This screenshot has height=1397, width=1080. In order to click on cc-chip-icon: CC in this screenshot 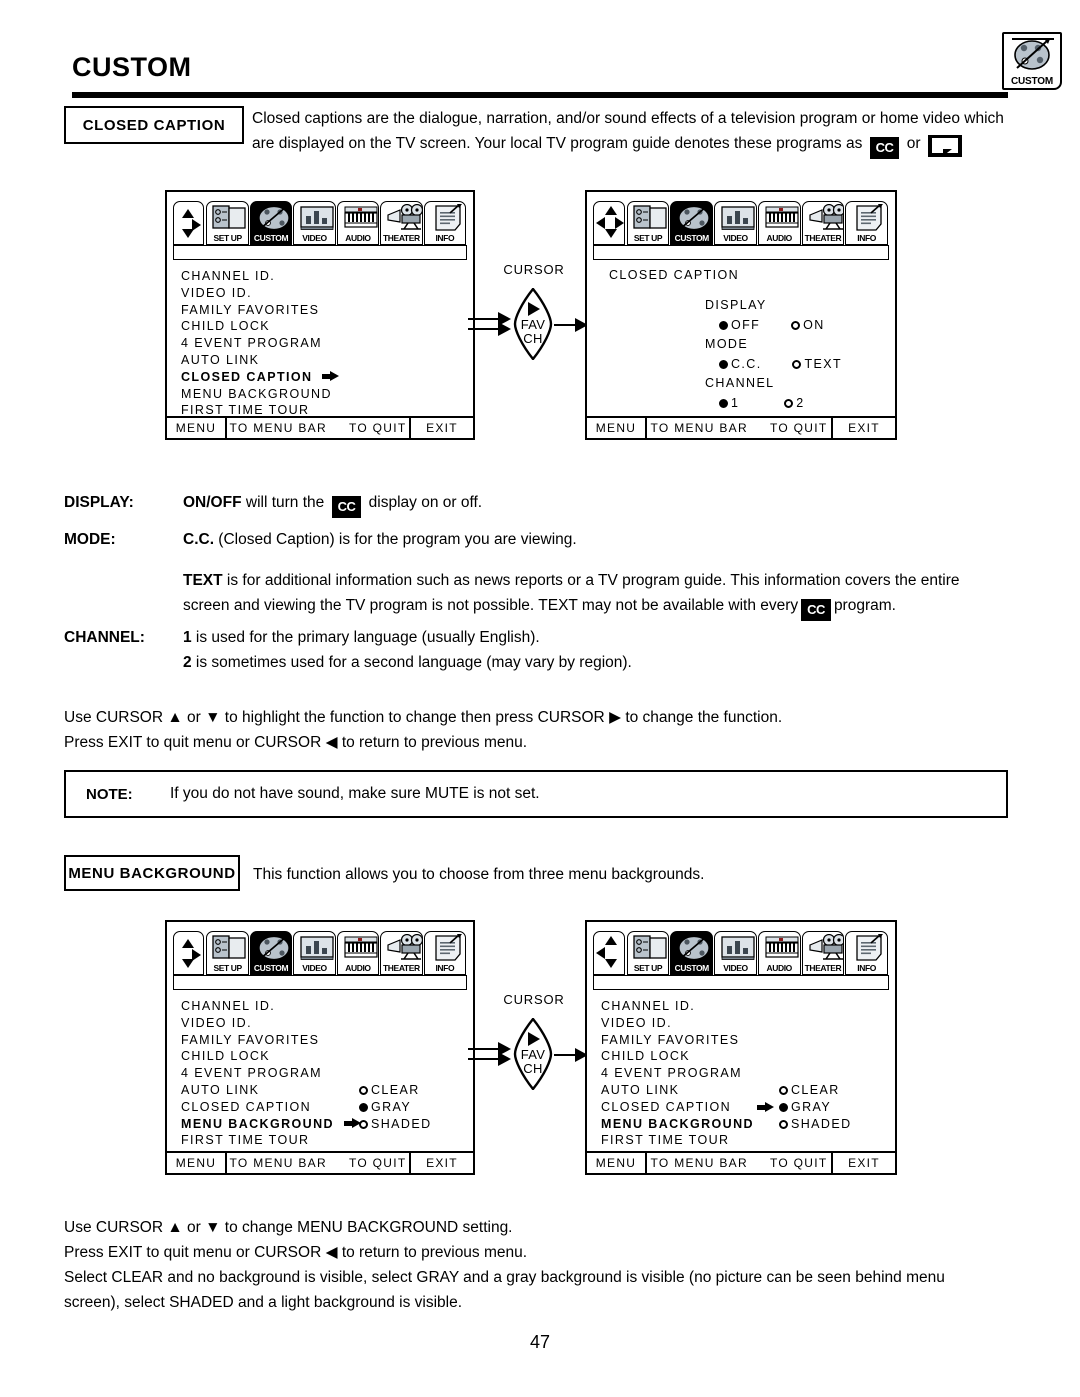, I will do `click(884, 148)`.